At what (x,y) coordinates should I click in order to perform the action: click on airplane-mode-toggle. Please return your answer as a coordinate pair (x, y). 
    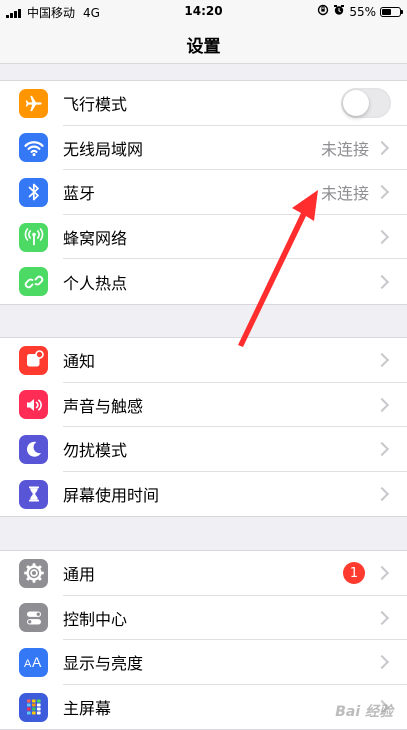
    Looking at the image, I should click on (366, 103).